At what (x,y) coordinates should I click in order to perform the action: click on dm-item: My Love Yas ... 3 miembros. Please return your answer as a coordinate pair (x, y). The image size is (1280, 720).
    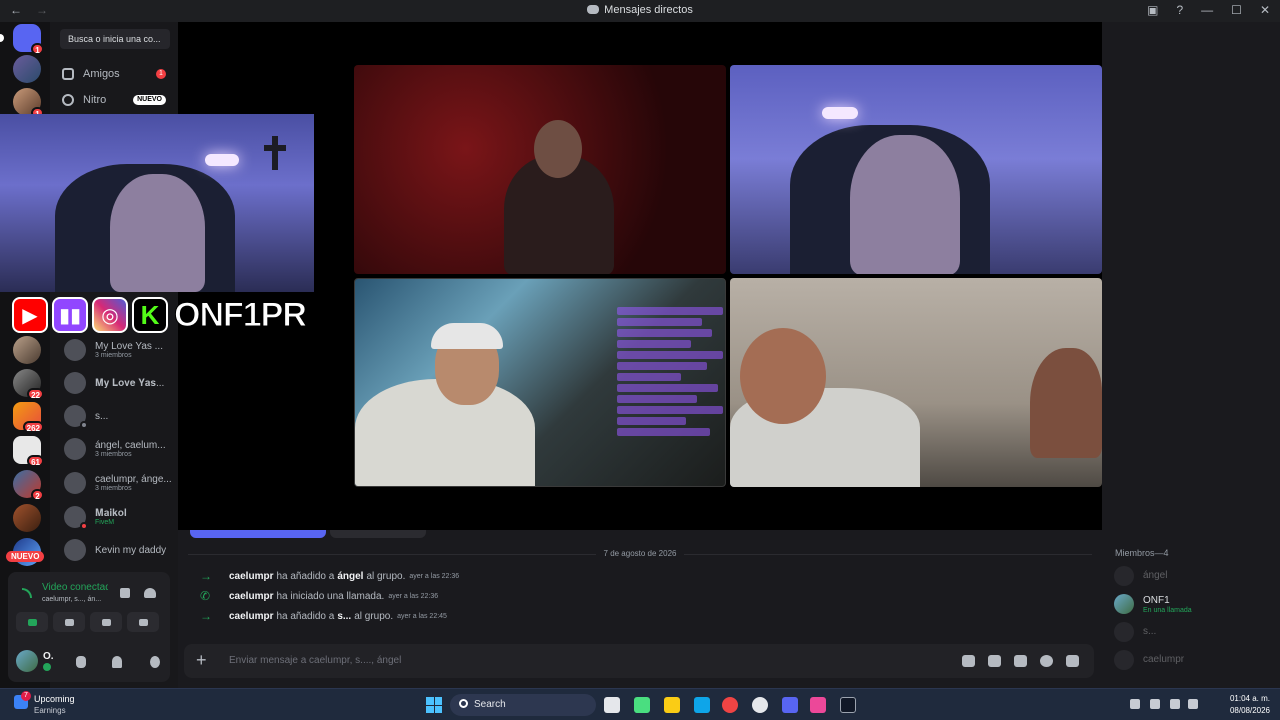
    Looking at the image, I should click on (120, 350).